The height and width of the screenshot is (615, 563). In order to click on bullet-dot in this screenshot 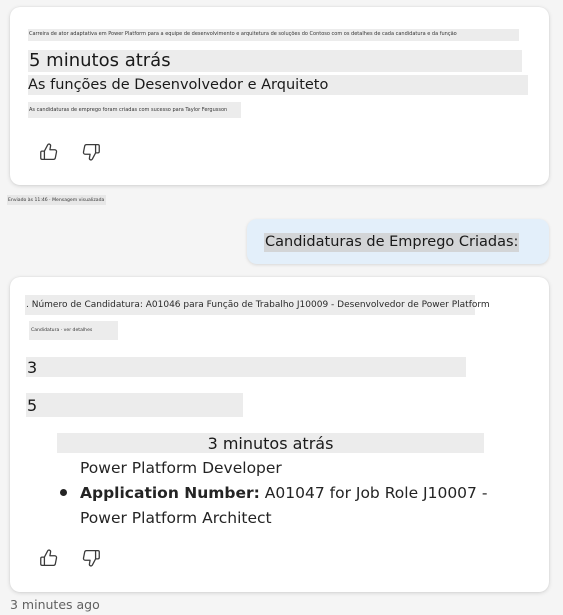, I will do `click(63, 492)`.